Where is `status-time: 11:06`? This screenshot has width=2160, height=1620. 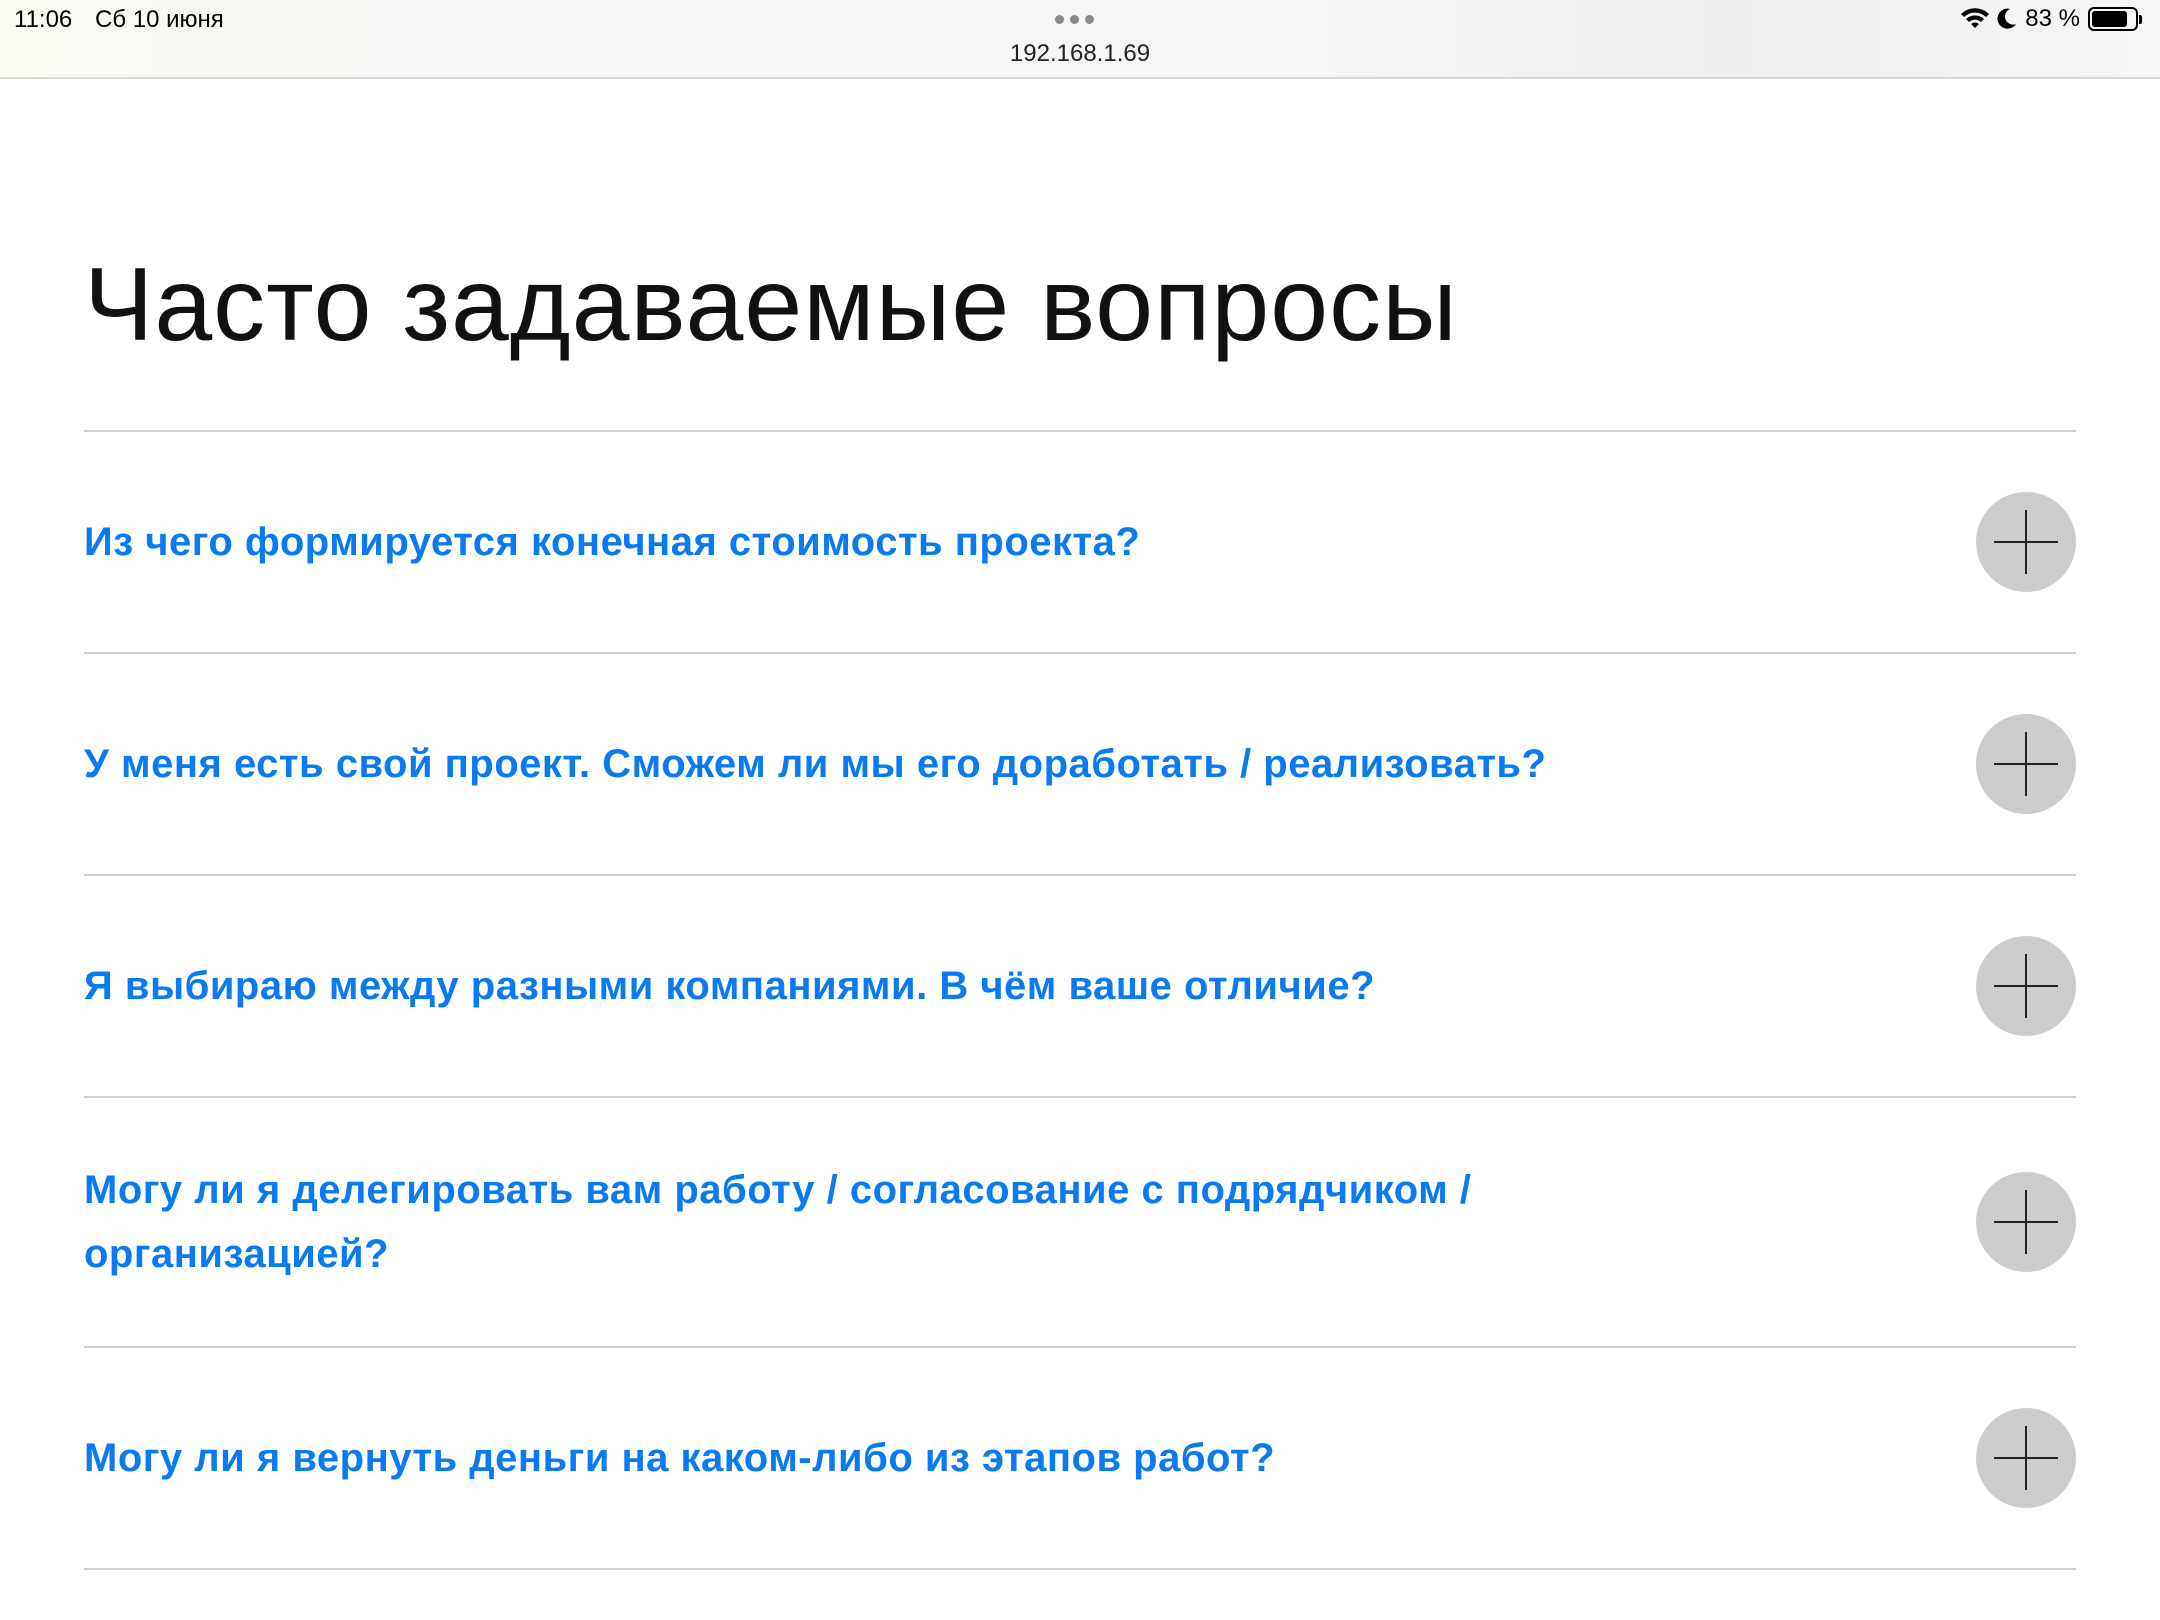 status-time: 11:06 is located at coordinates (43, 19).